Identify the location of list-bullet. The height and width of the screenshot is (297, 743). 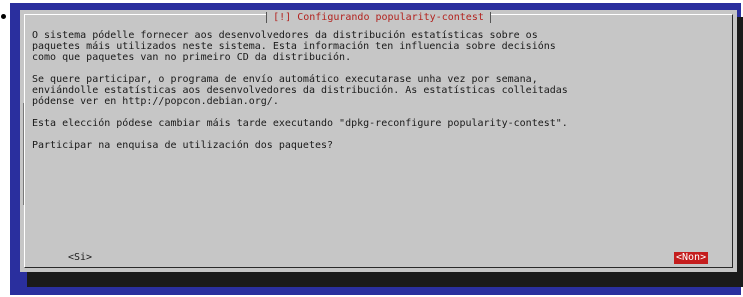
(3, 16).